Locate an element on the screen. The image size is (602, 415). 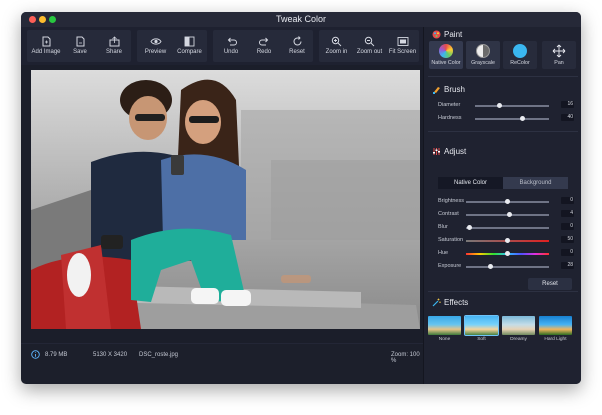
brightness-value: 0 is located at coordinates (567, 200).